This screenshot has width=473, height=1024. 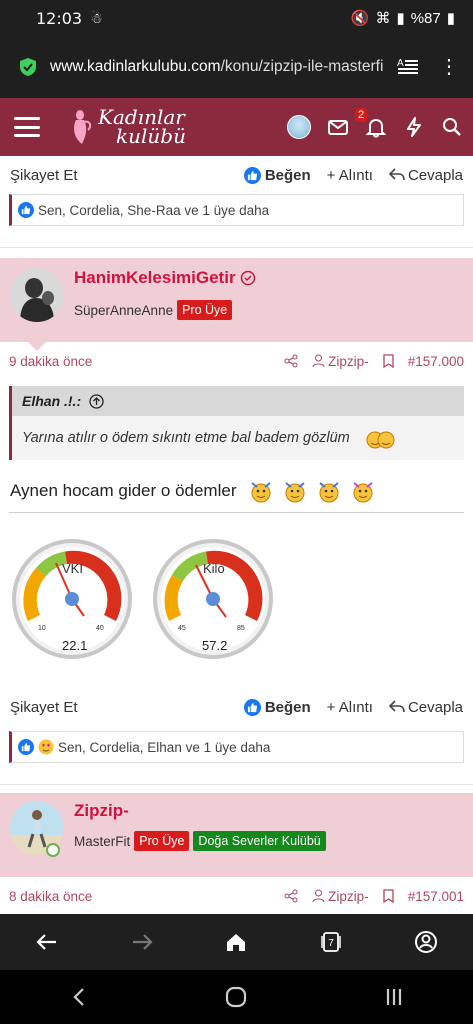 I want to click on logo-line2: kulübü, so click(x=151, y=136).